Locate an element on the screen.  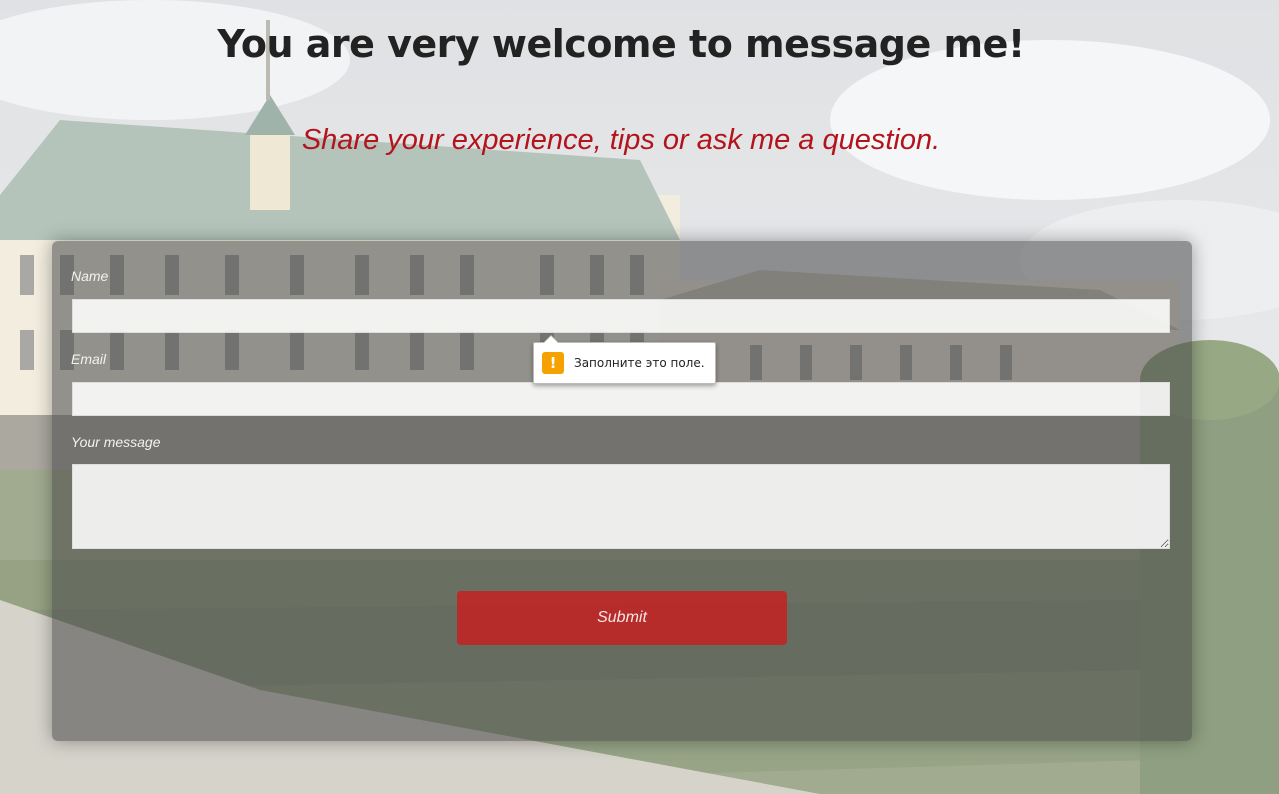
validation-message: Заполните это поле. is located at coordinates (639, 363).